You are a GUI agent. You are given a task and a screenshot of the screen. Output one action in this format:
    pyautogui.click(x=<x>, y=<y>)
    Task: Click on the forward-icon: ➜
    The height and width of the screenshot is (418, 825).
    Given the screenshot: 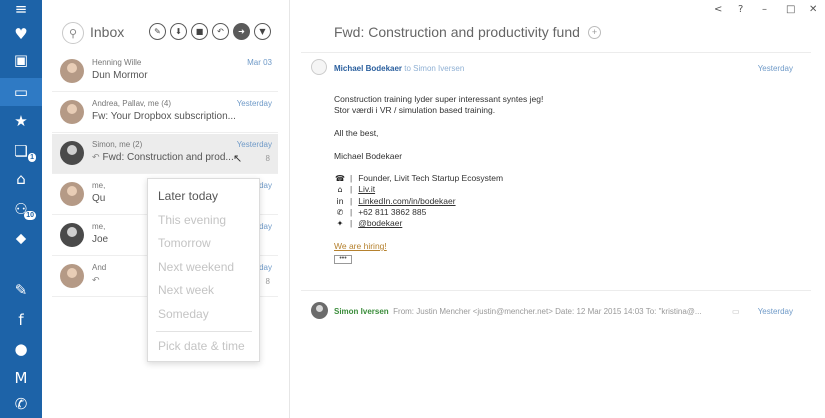 What is the action you would take?
    pyautogui.click(x=241, y=31)
    